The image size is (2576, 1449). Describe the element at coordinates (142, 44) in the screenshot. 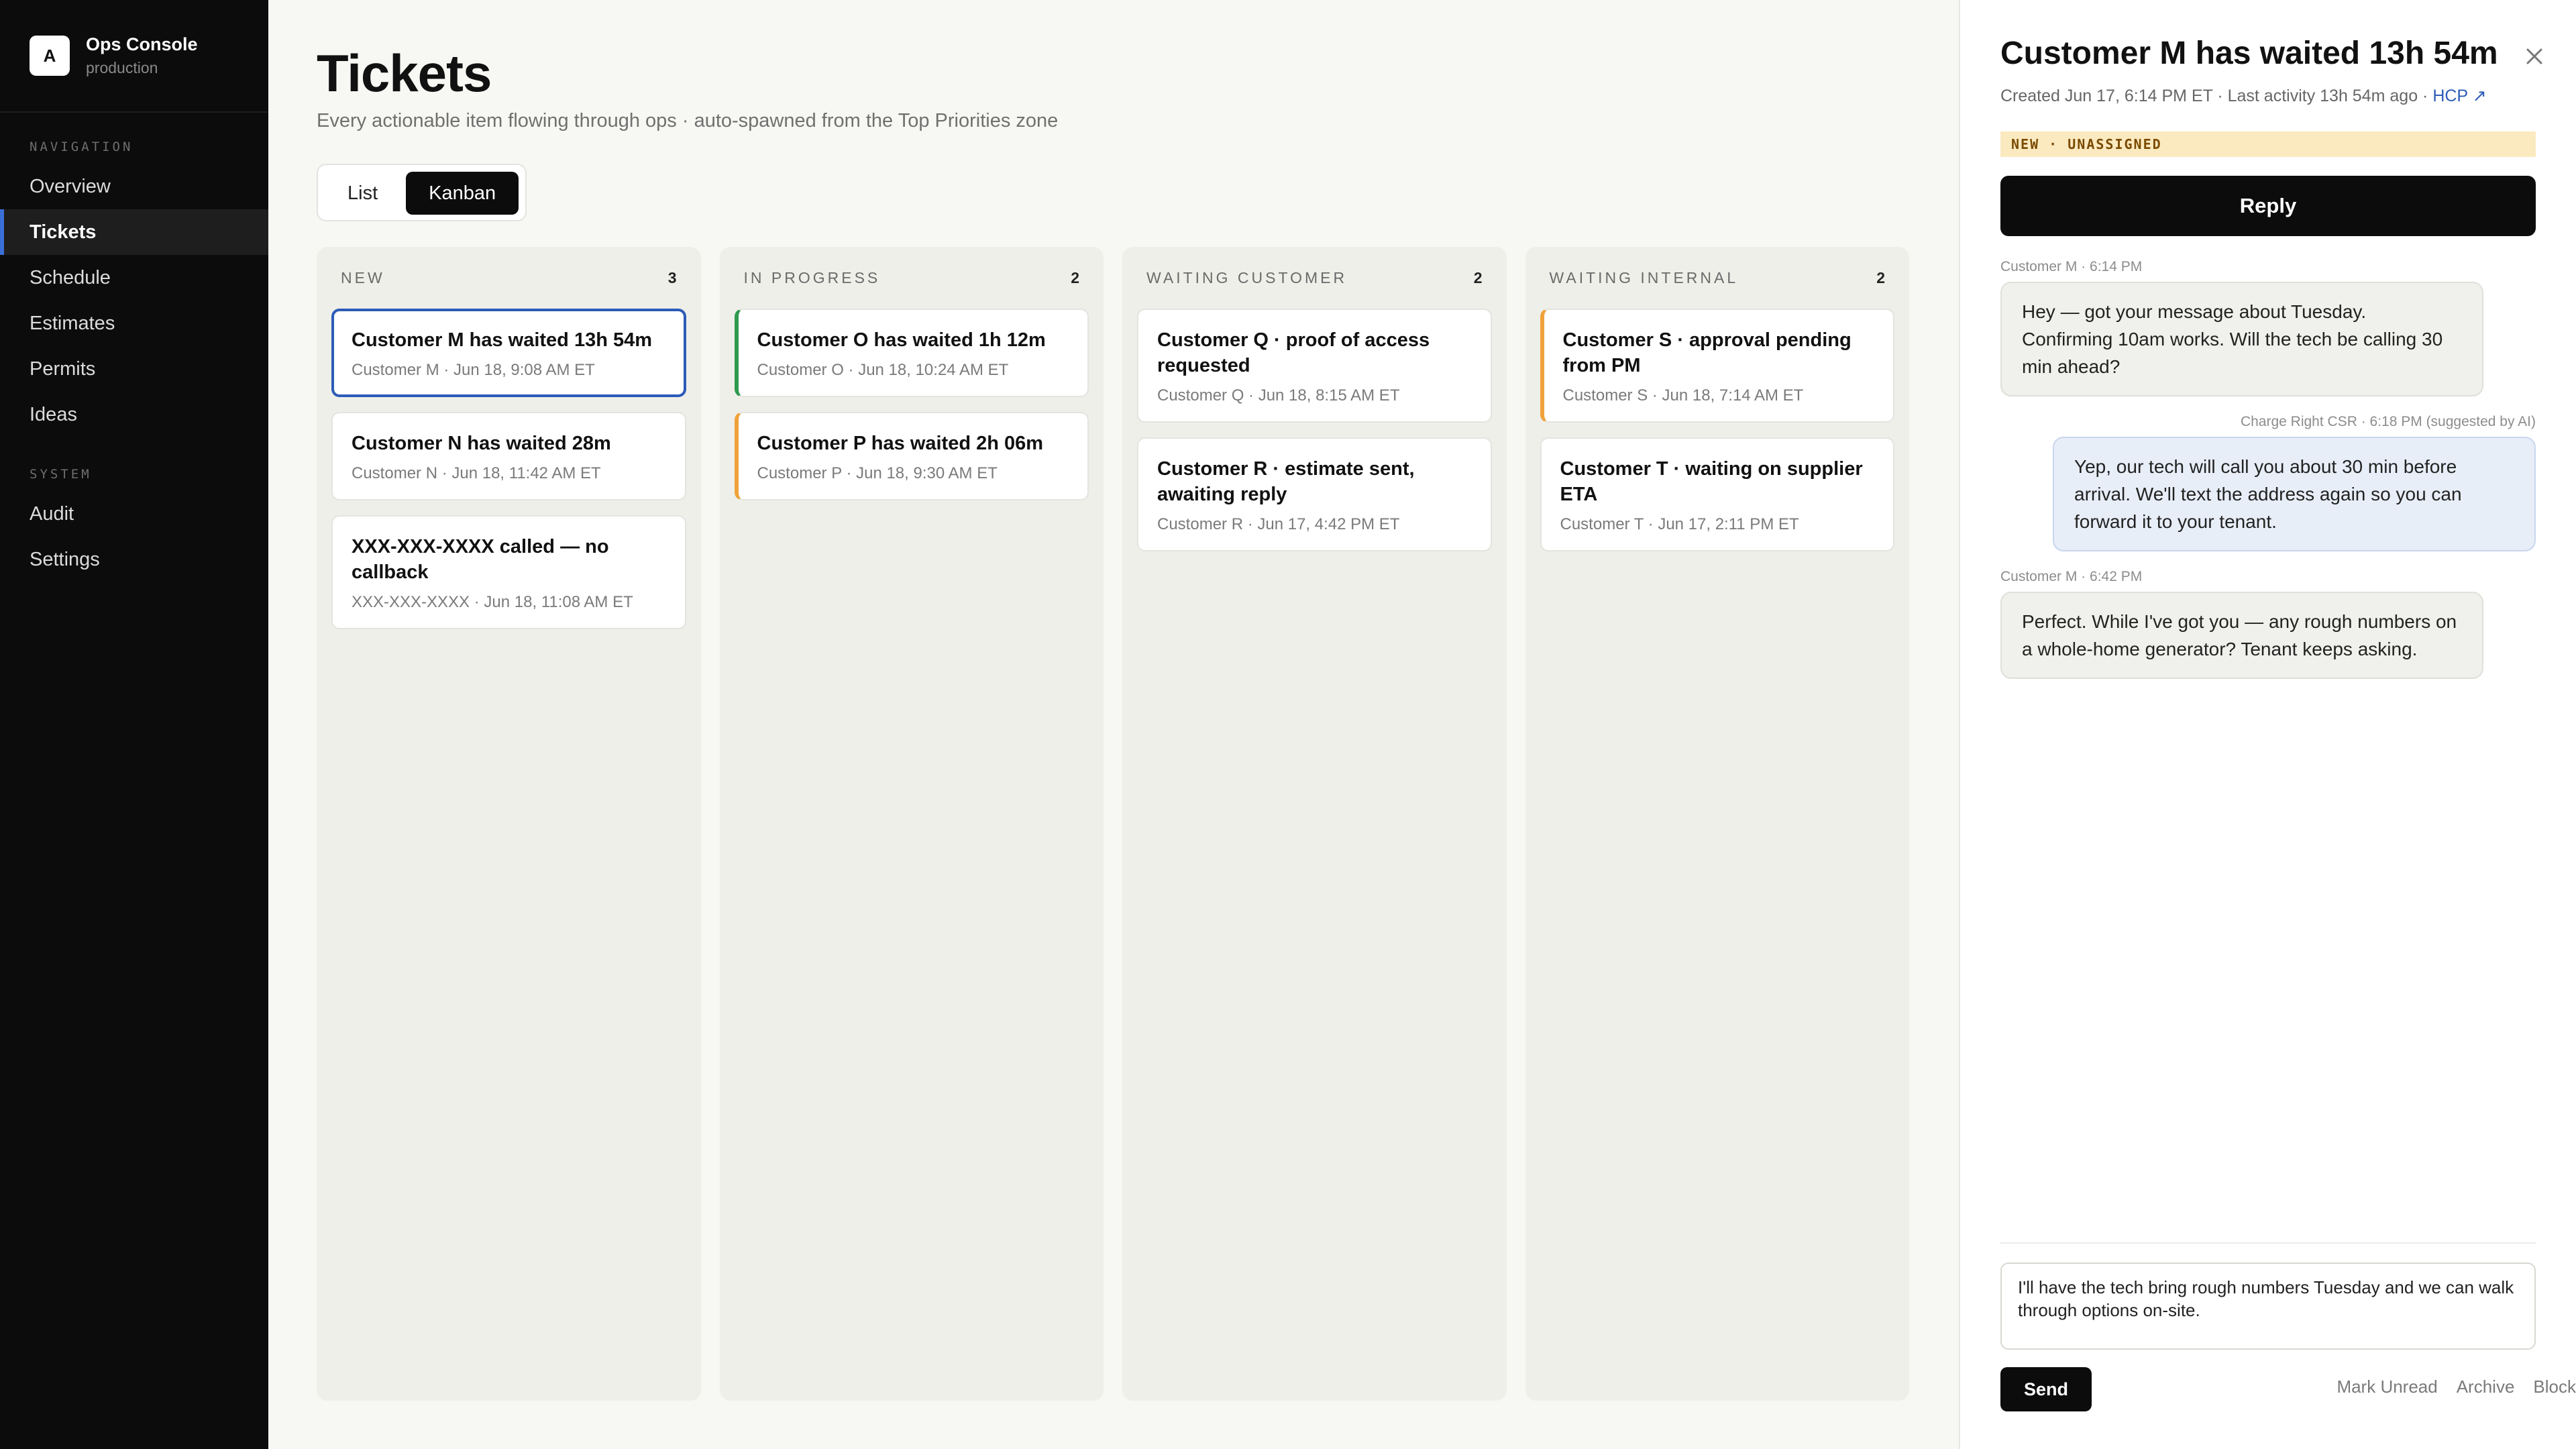

I see `brand-name: Ops Console` at that location.